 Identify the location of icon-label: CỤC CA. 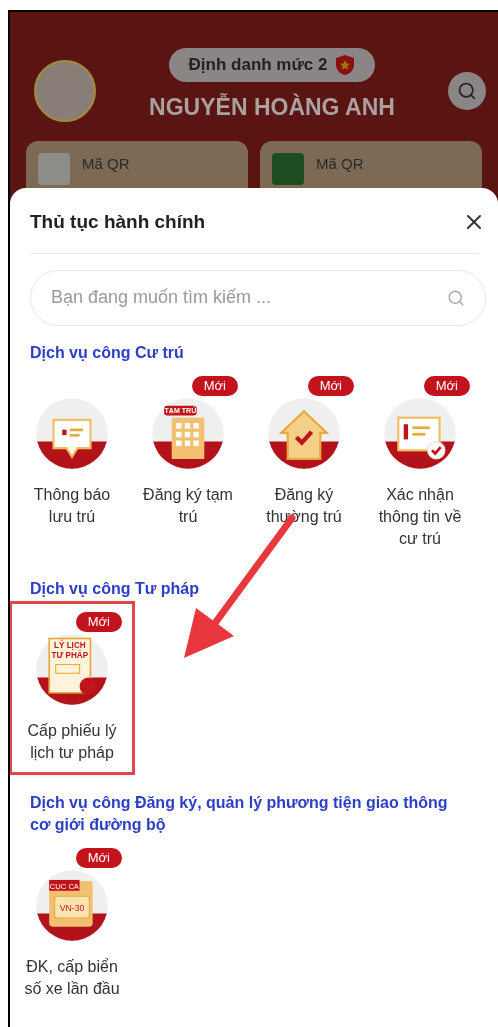
(64, 886).